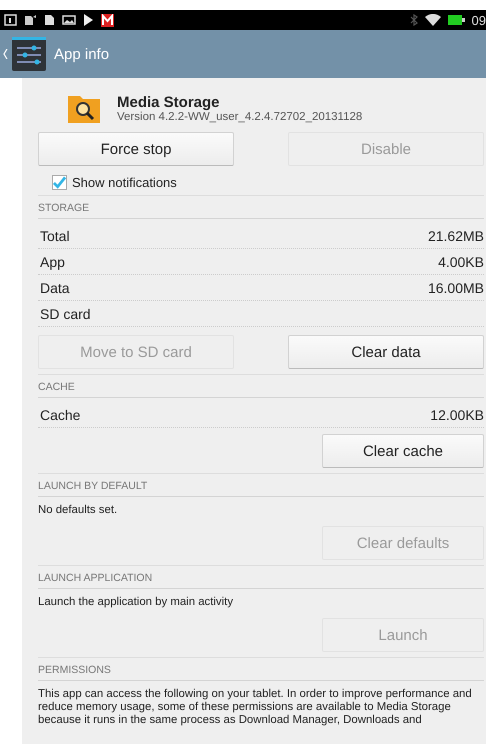 This screenshot has width=486, height=744. What do you see at coordinates (107, 20) in the screenshot?
I see `m-logo-icon` at bounding box center [107, 20].